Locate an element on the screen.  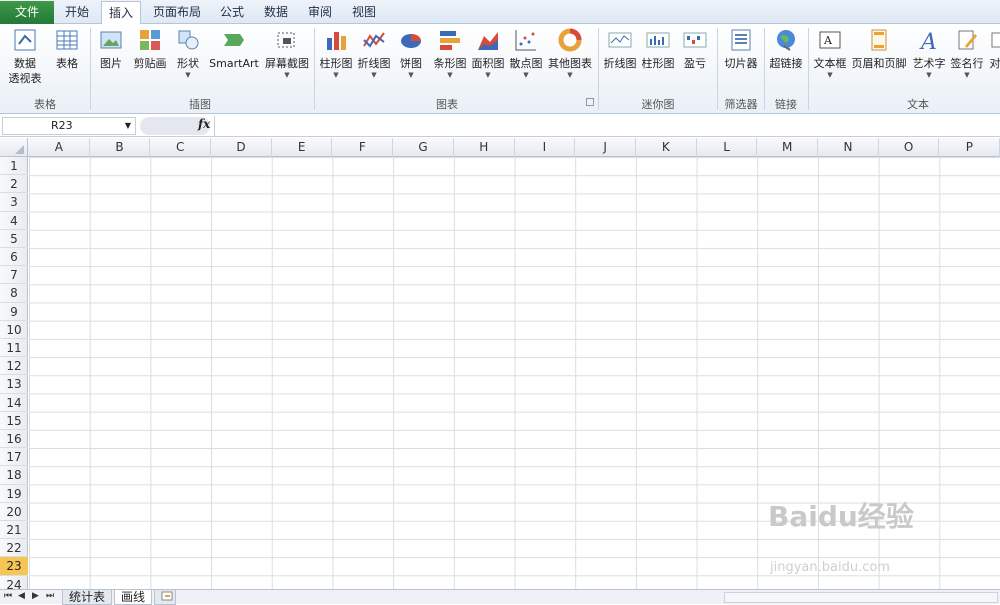
slicer-icon is located at coordinates (741, 40).